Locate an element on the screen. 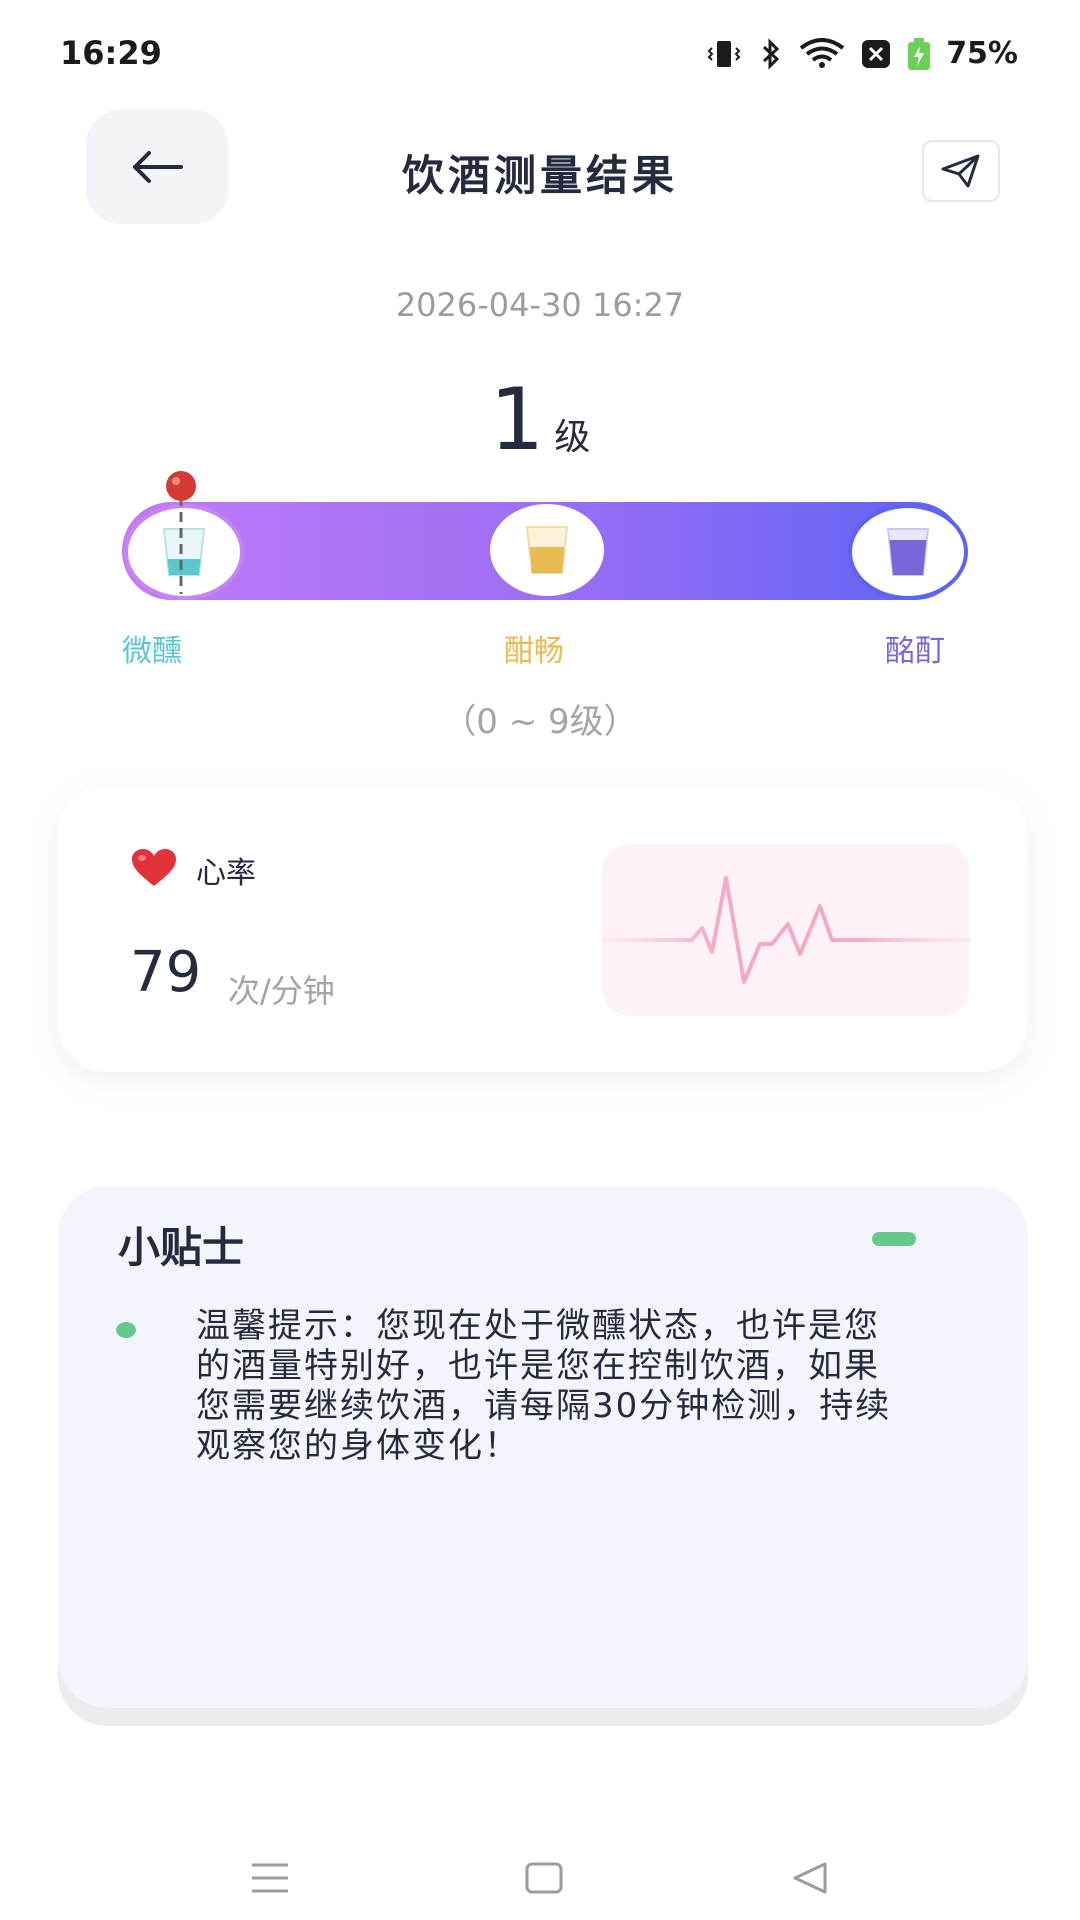  tips-indicator is located at coordinates (894, 1239).